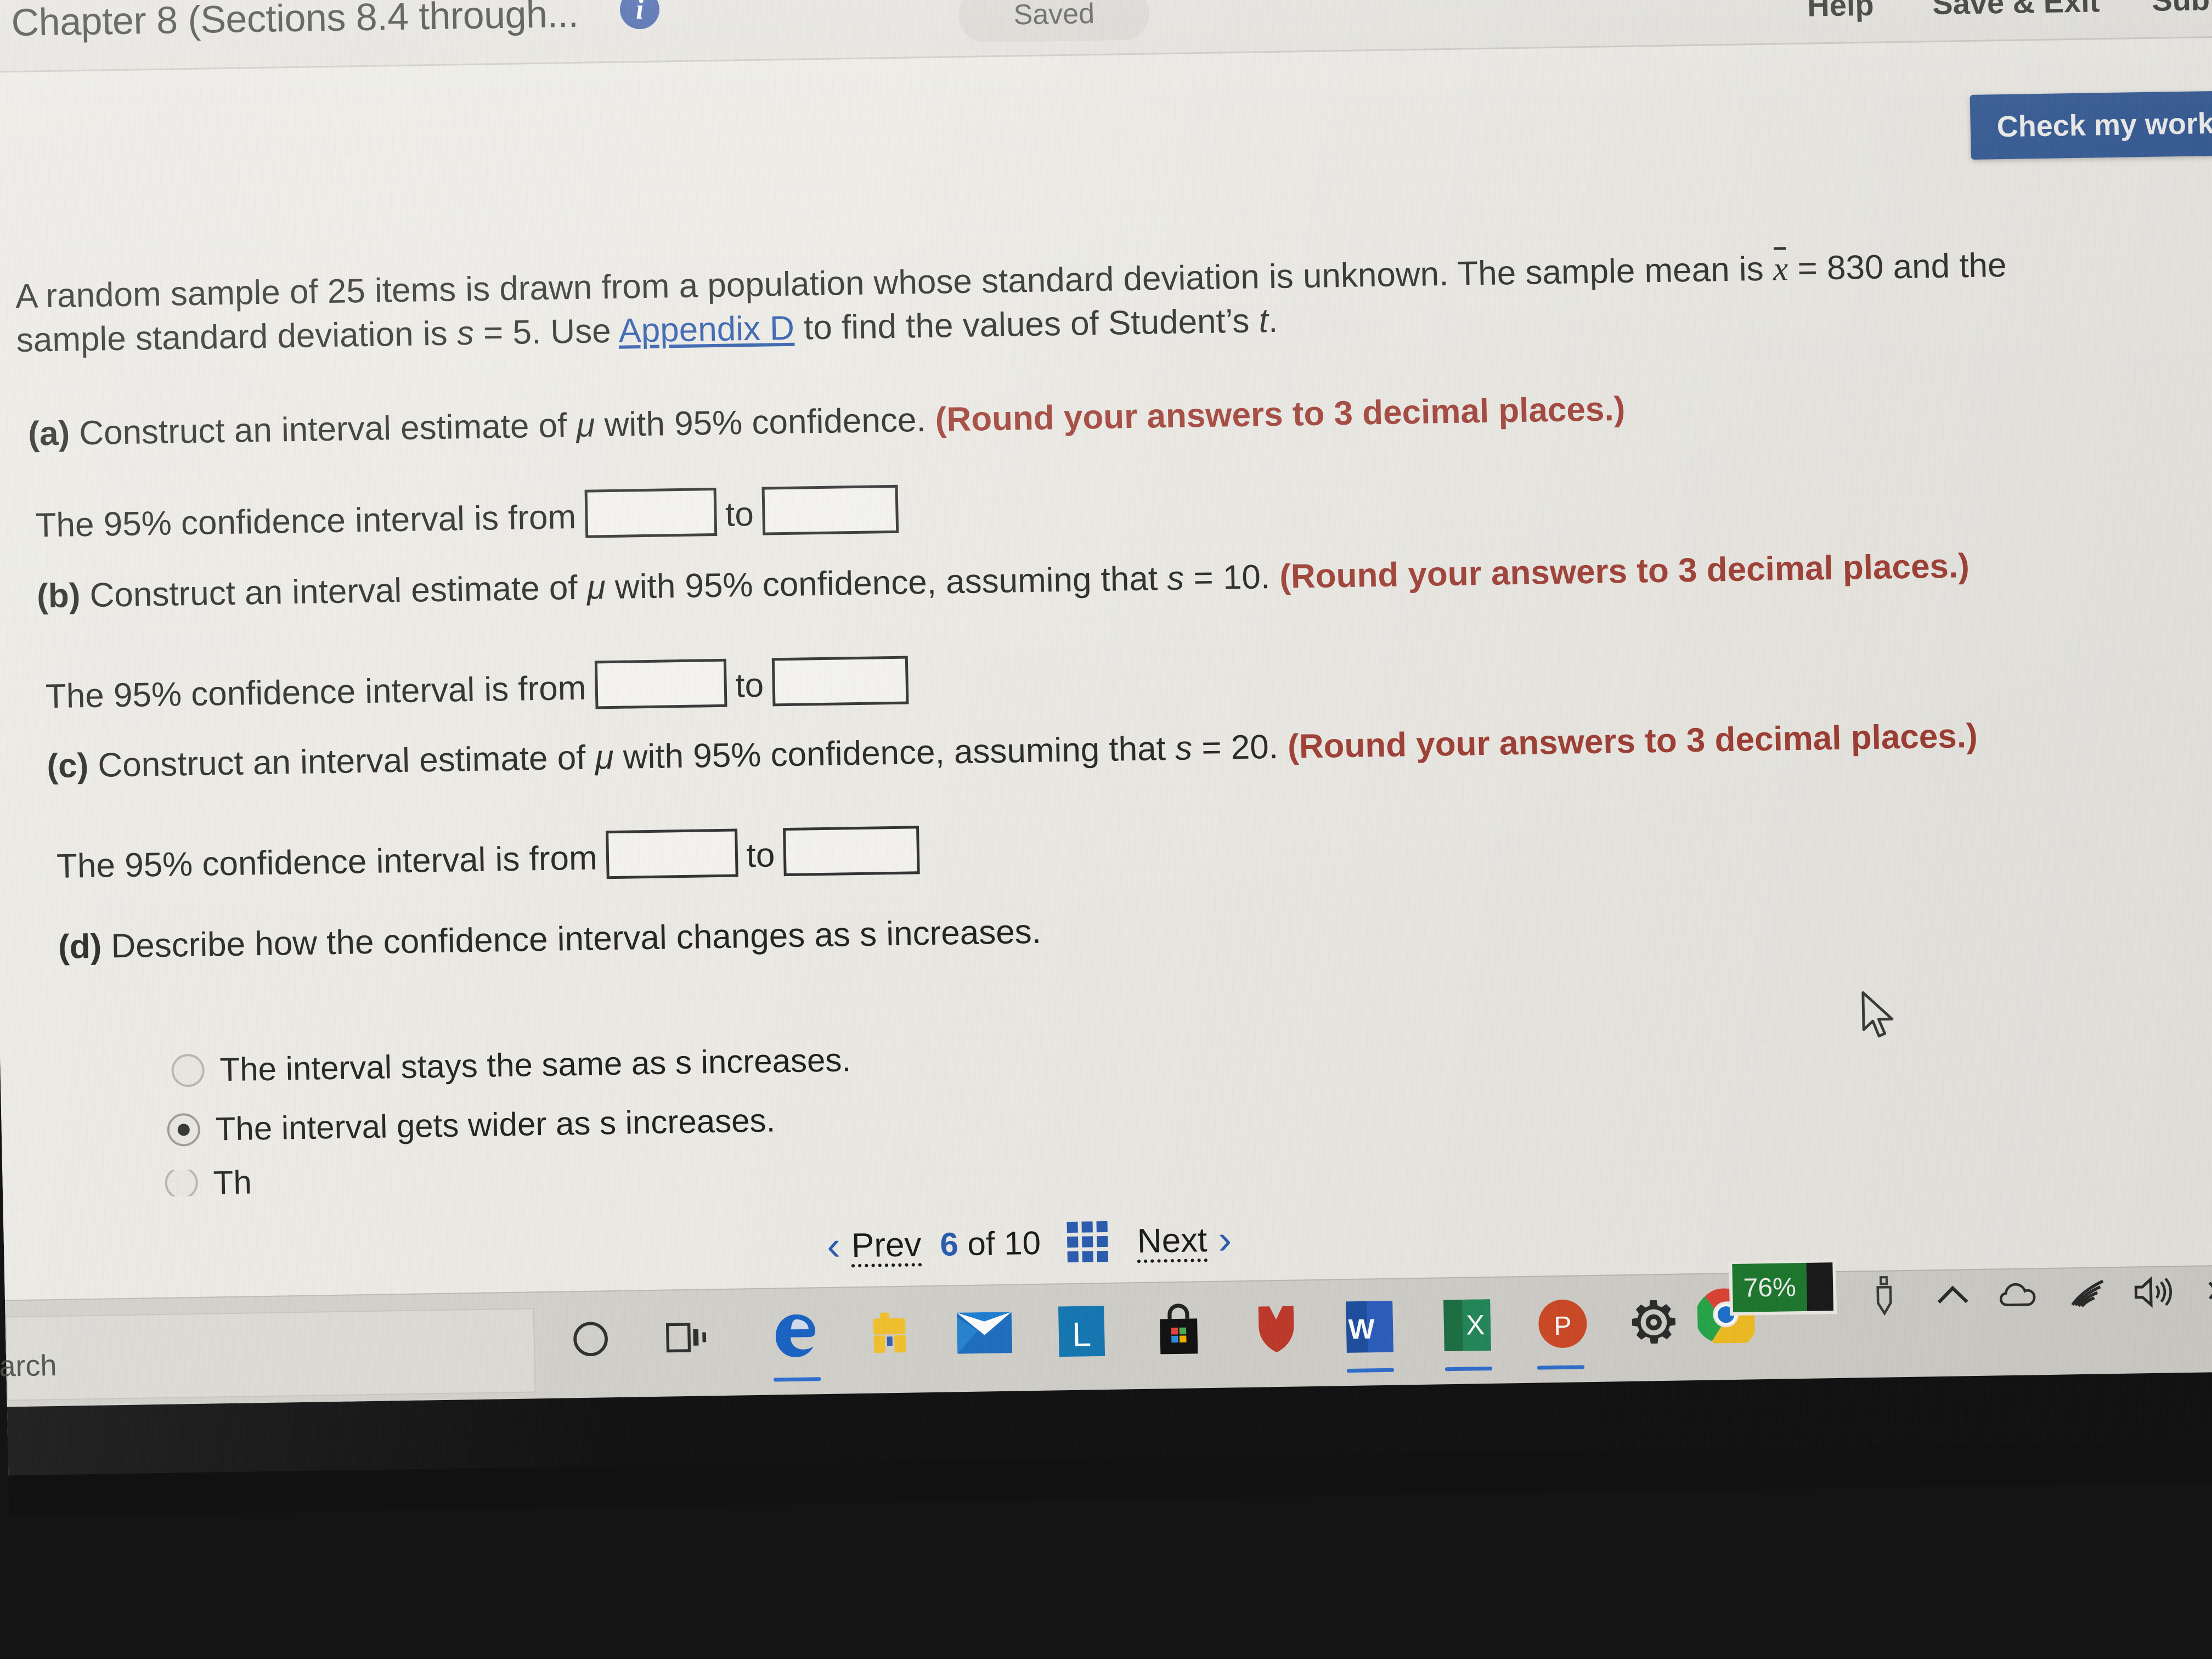 The image size is (2212, 1659). What do you see at coordinates (1884, 1297) in the screenshot?
I see `pen-icon` at bounding box center [1884, 1297].